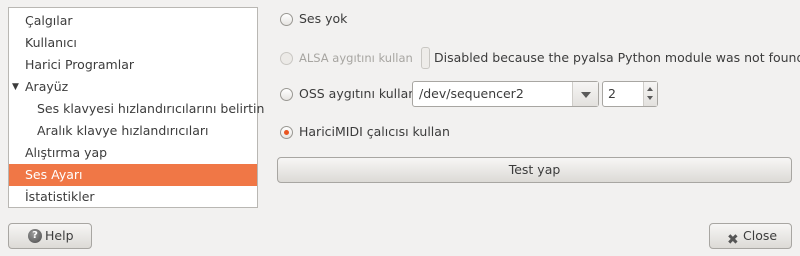 The image size is (800, 256). I want to click on spin-down-icon, so click(650, 98).